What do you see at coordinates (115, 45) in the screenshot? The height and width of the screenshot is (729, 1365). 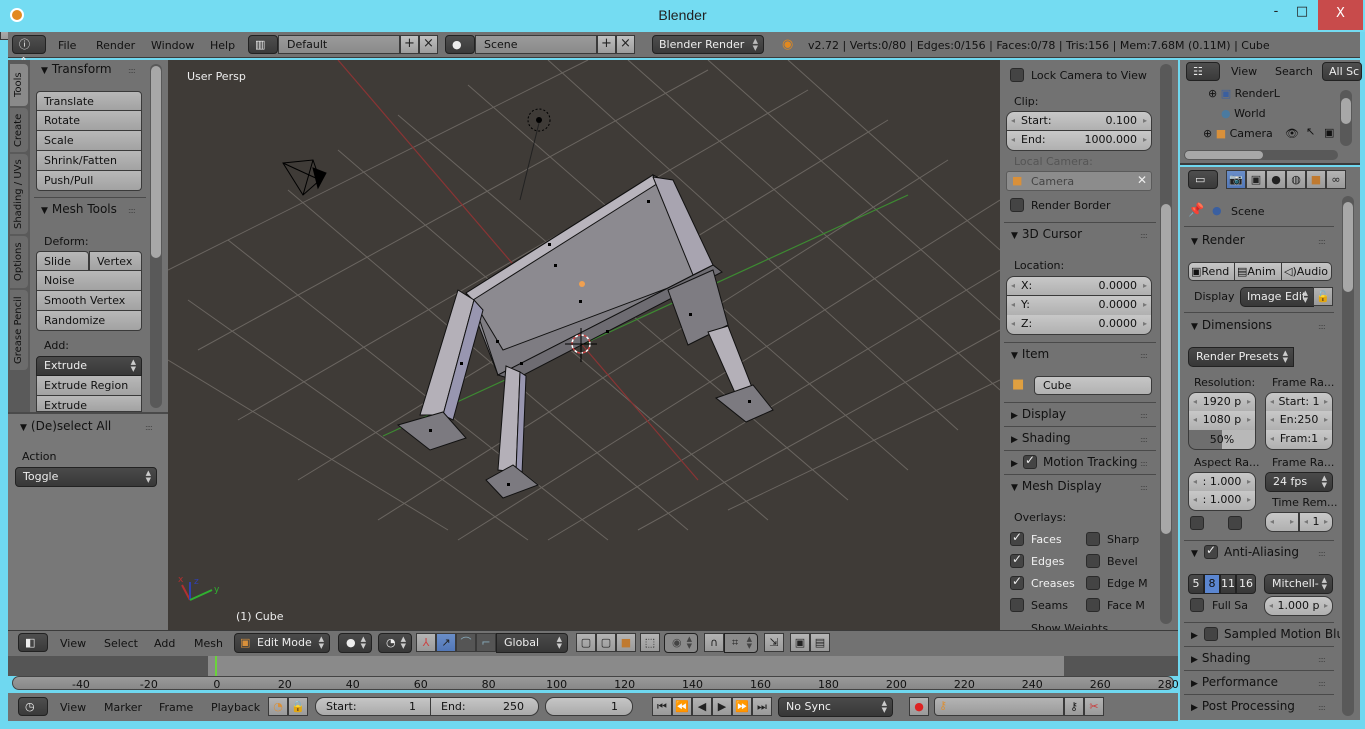 I see `menu-render: Render` at bounding box center [115, 45].